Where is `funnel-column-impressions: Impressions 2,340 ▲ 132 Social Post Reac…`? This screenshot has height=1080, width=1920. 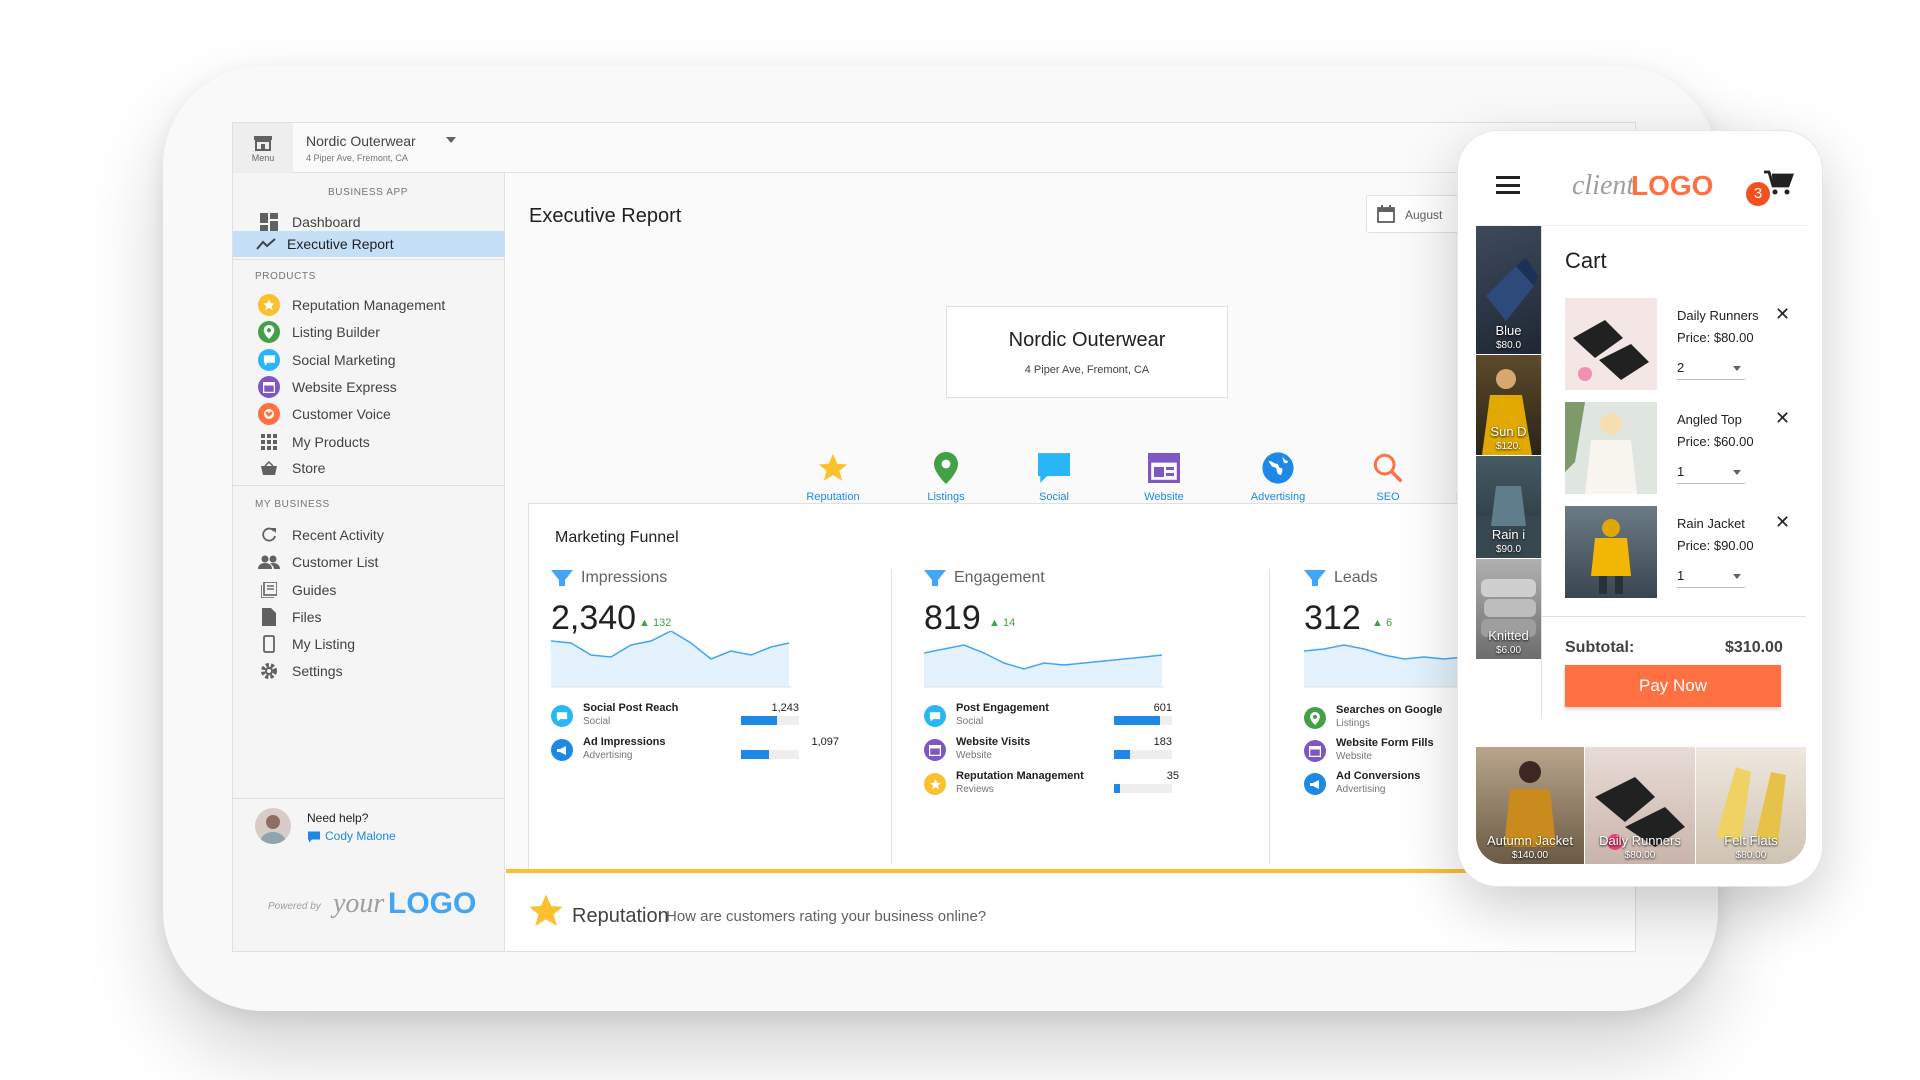
funnel-column-impressions: Impressions 2,340 ▲ 132 Social Post Reac… is located at coordinates (721, 716).